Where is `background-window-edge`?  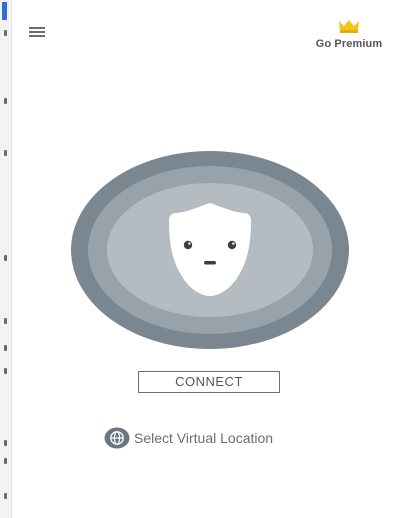 background-window-edge is located at coordinates (6, 259).